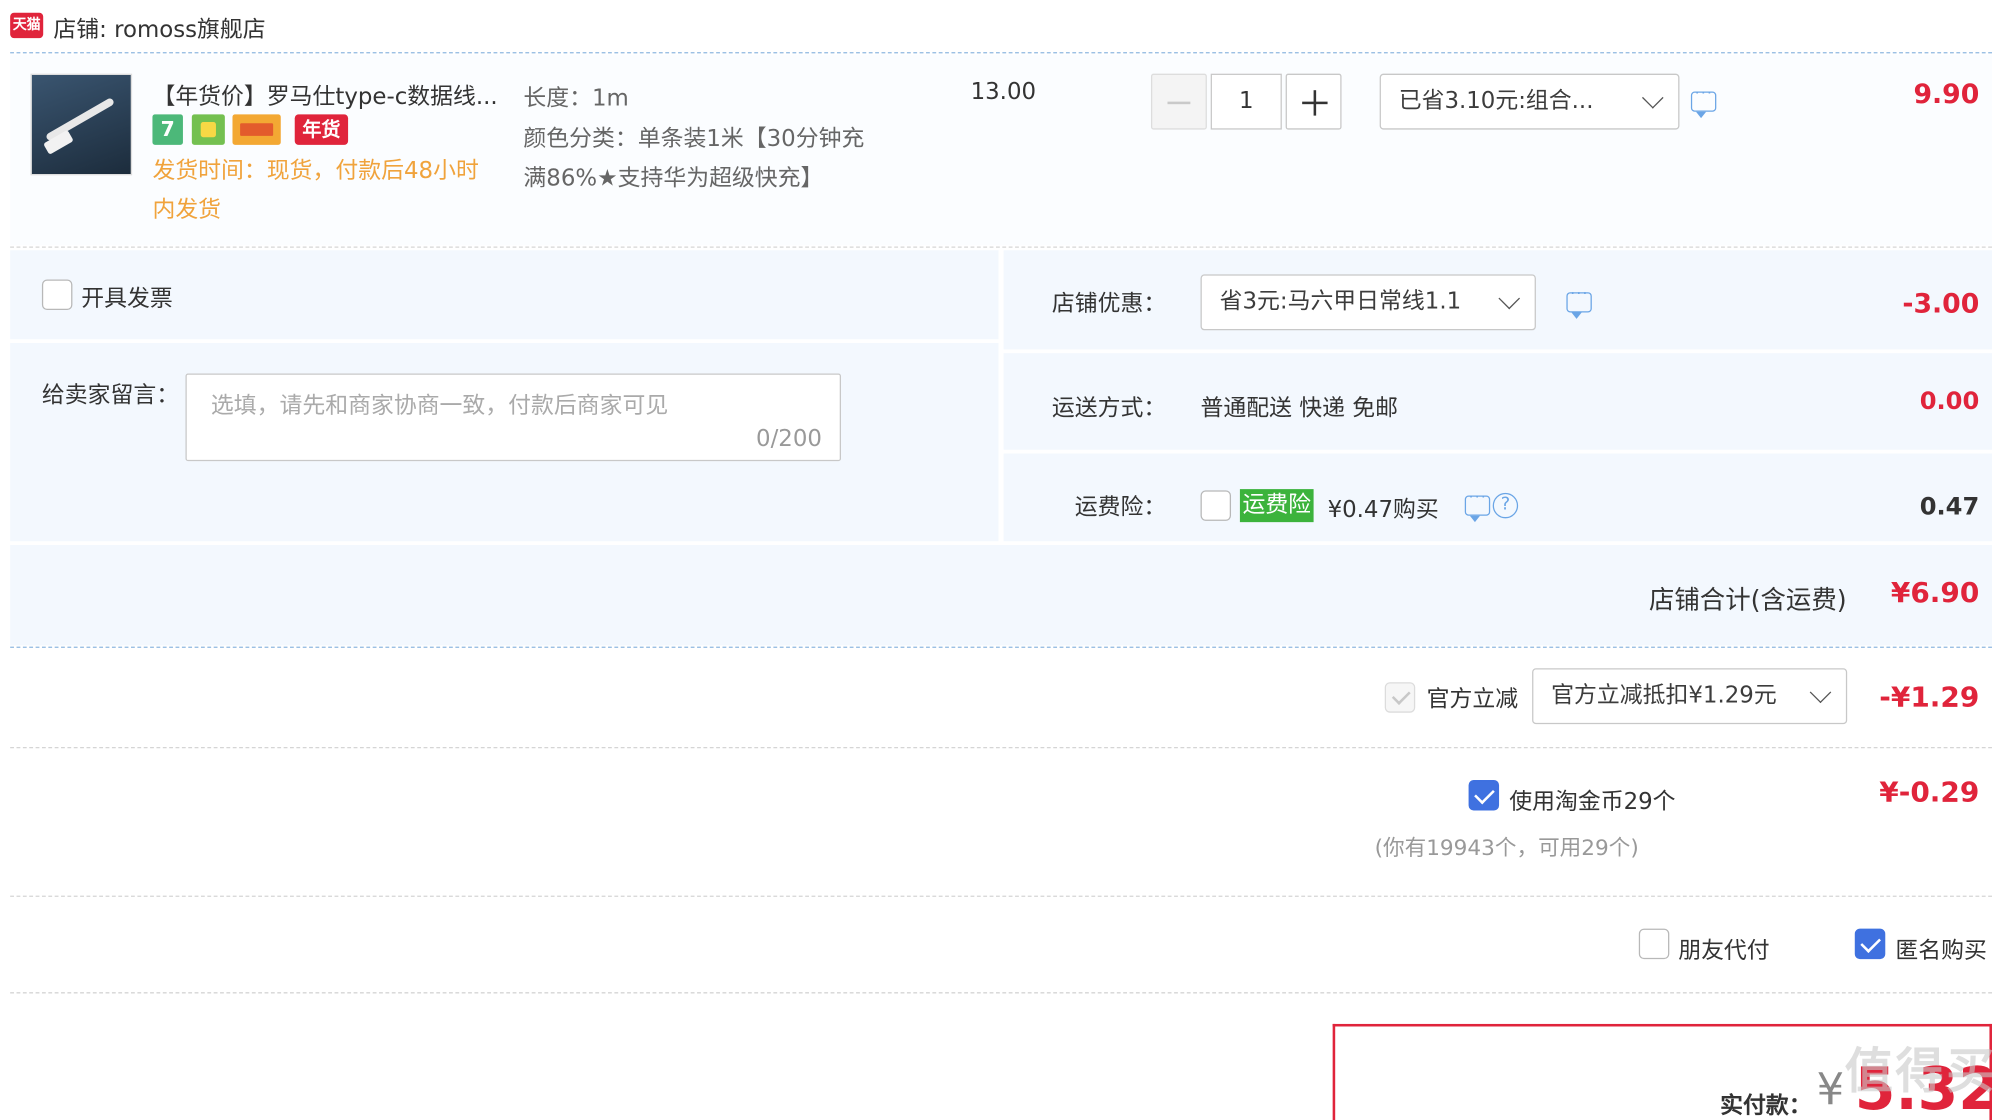 The image size is (1992, 1120). Describe the element at coordinates (1505, 505) in the screenshot. I see `help-question-icon: ?` at that location.